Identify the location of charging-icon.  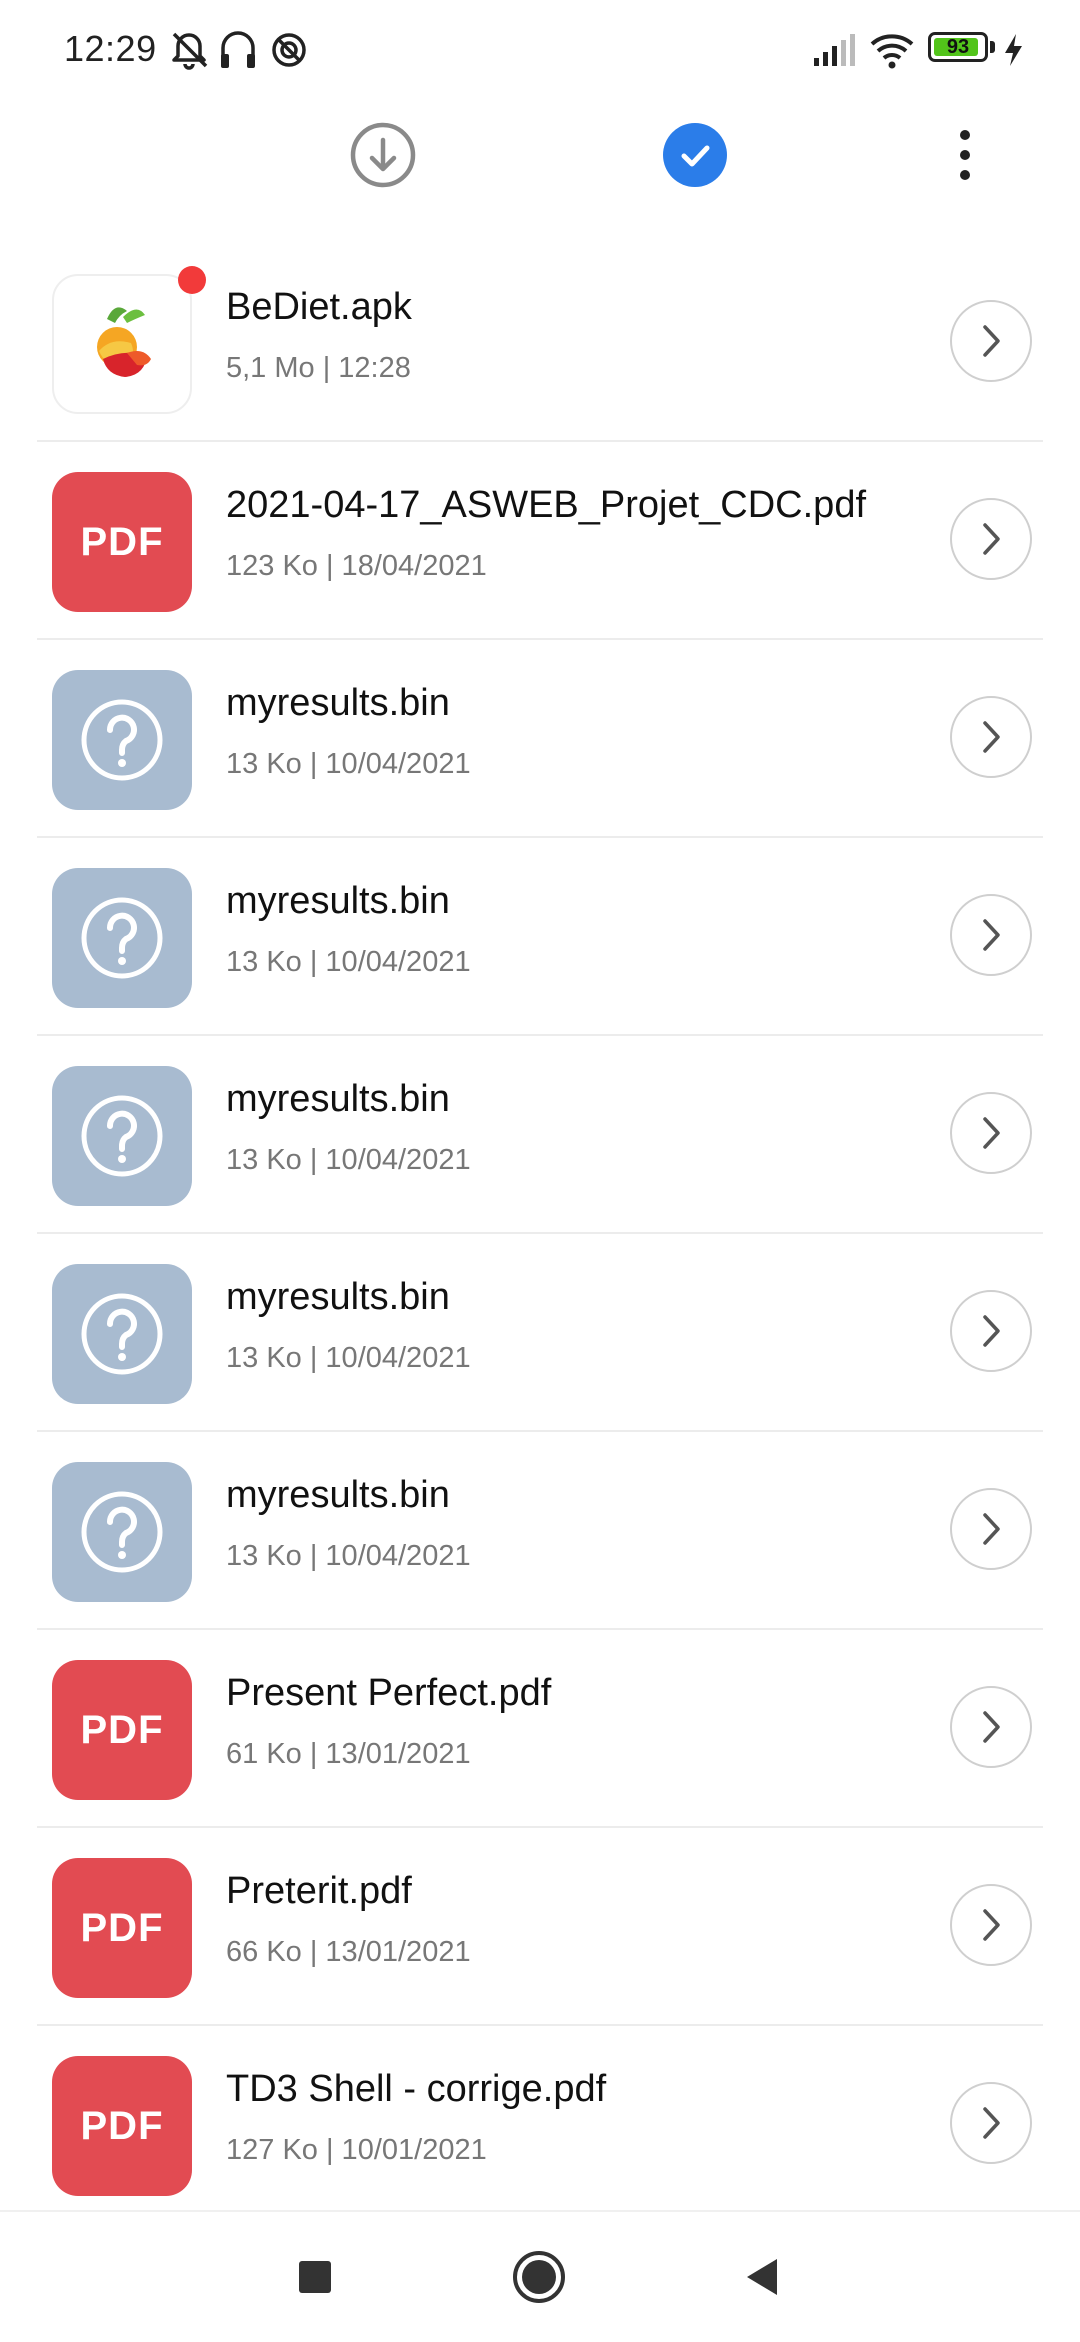
(1013, 50).